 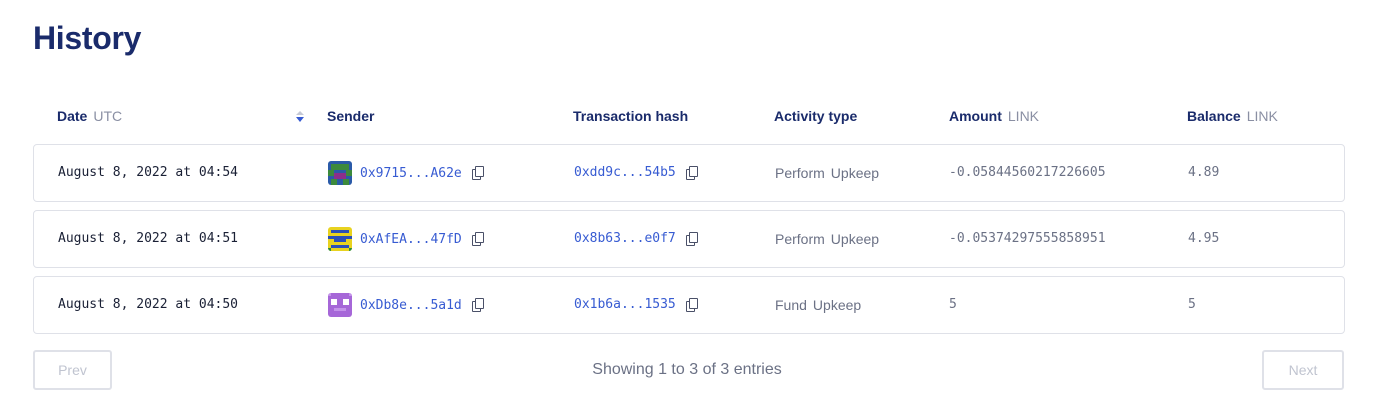 I want to click on row-balance: 4.95, so click(x=1204, y=238).